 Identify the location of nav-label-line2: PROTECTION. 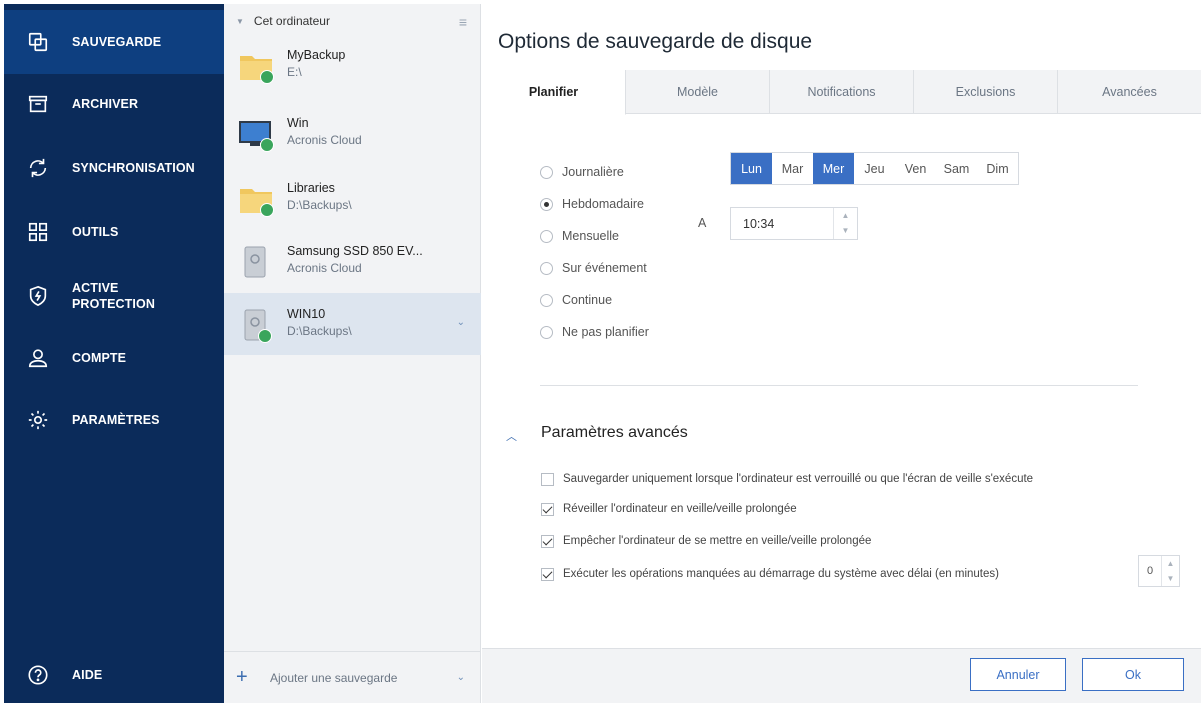
(113, 304).